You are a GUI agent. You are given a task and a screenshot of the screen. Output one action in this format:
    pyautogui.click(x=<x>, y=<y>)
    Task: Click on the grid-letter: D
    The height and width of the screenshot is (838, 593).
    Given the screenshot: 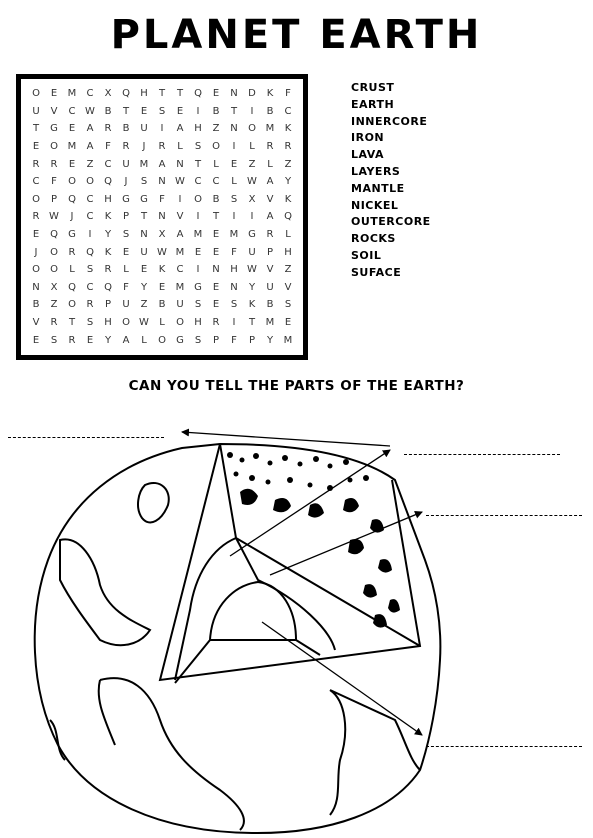 What is the action you would take?
    pyautogui.click(x=252, y=94)
    